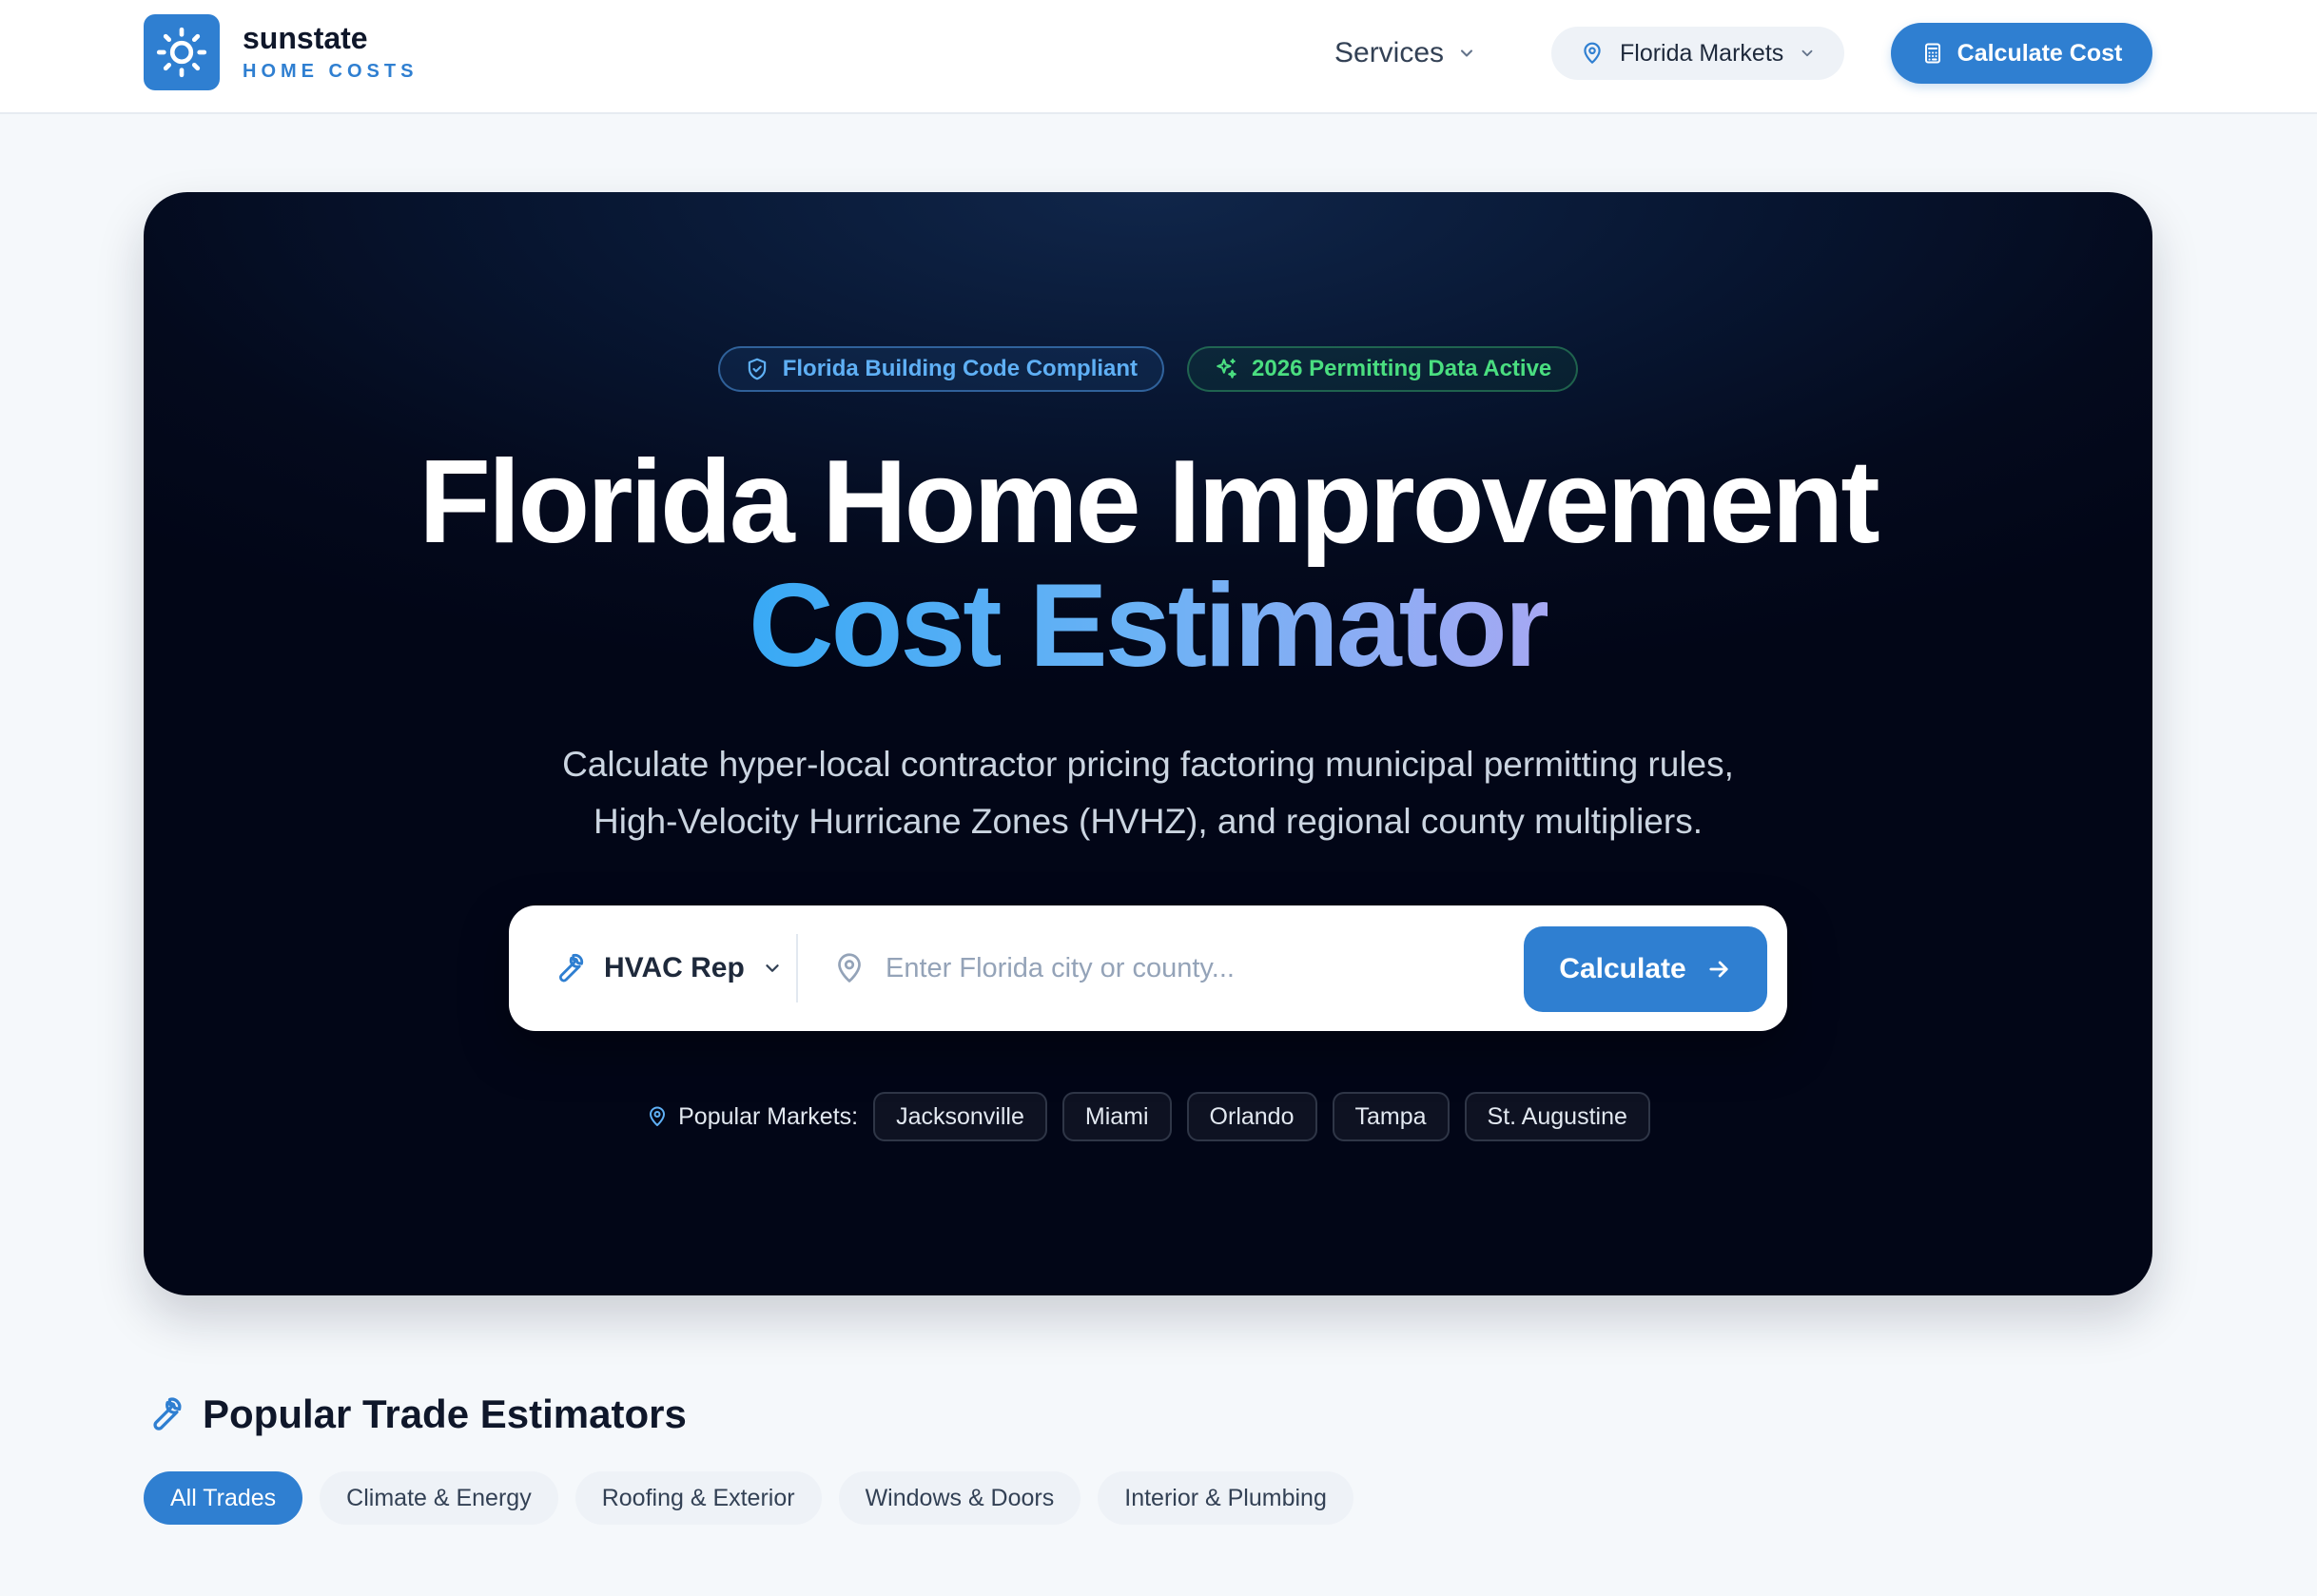 This screenshot has width=2317, height=1596. I want to click on location-field, so click(1136, 968).